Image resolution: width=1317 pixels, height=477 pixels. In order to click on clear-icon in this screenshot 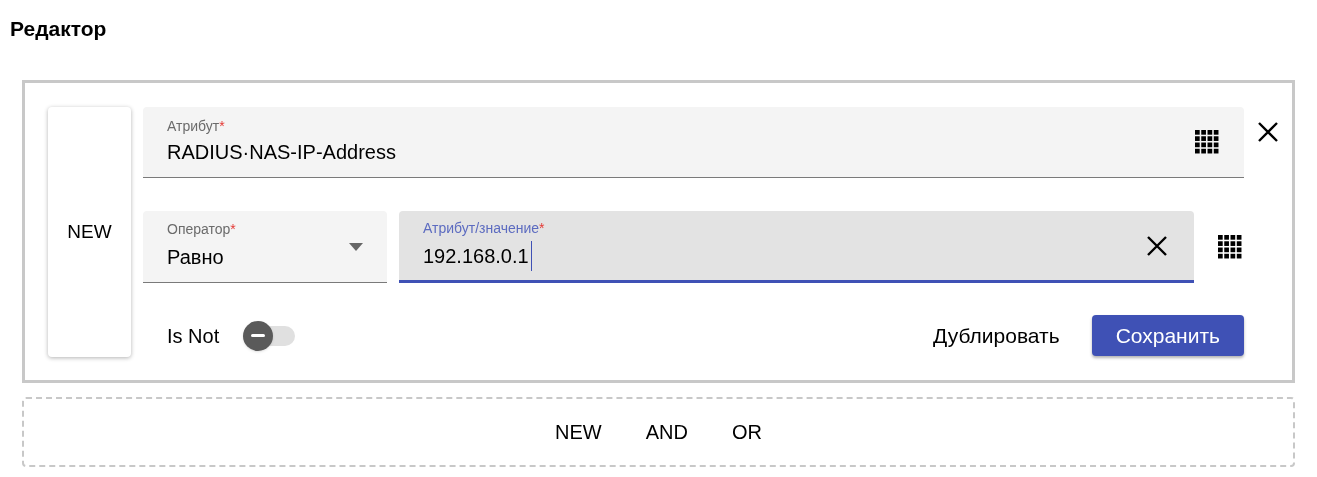, I will do `click(1157, 245)`.